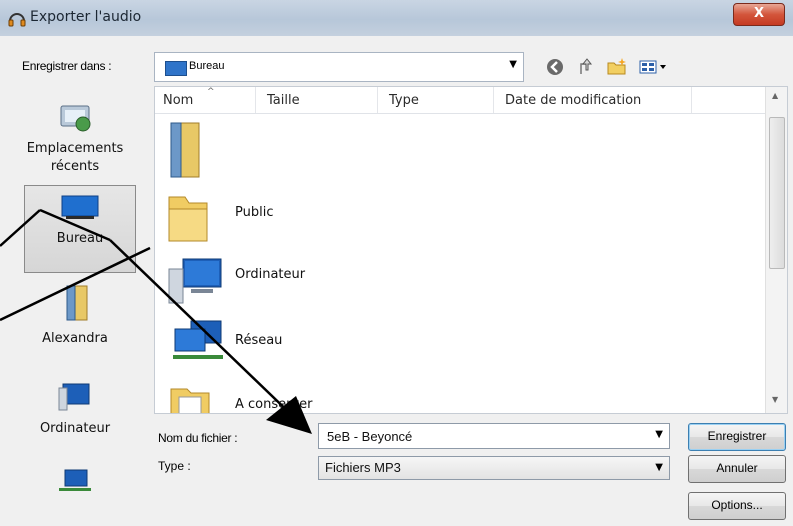 The height and width of the screenshot is (526, 793). What do you see at coordinates (270, 274) in the screenshot?
I see `list-item-label: Ordinateur` at bounding box center [270, 274].